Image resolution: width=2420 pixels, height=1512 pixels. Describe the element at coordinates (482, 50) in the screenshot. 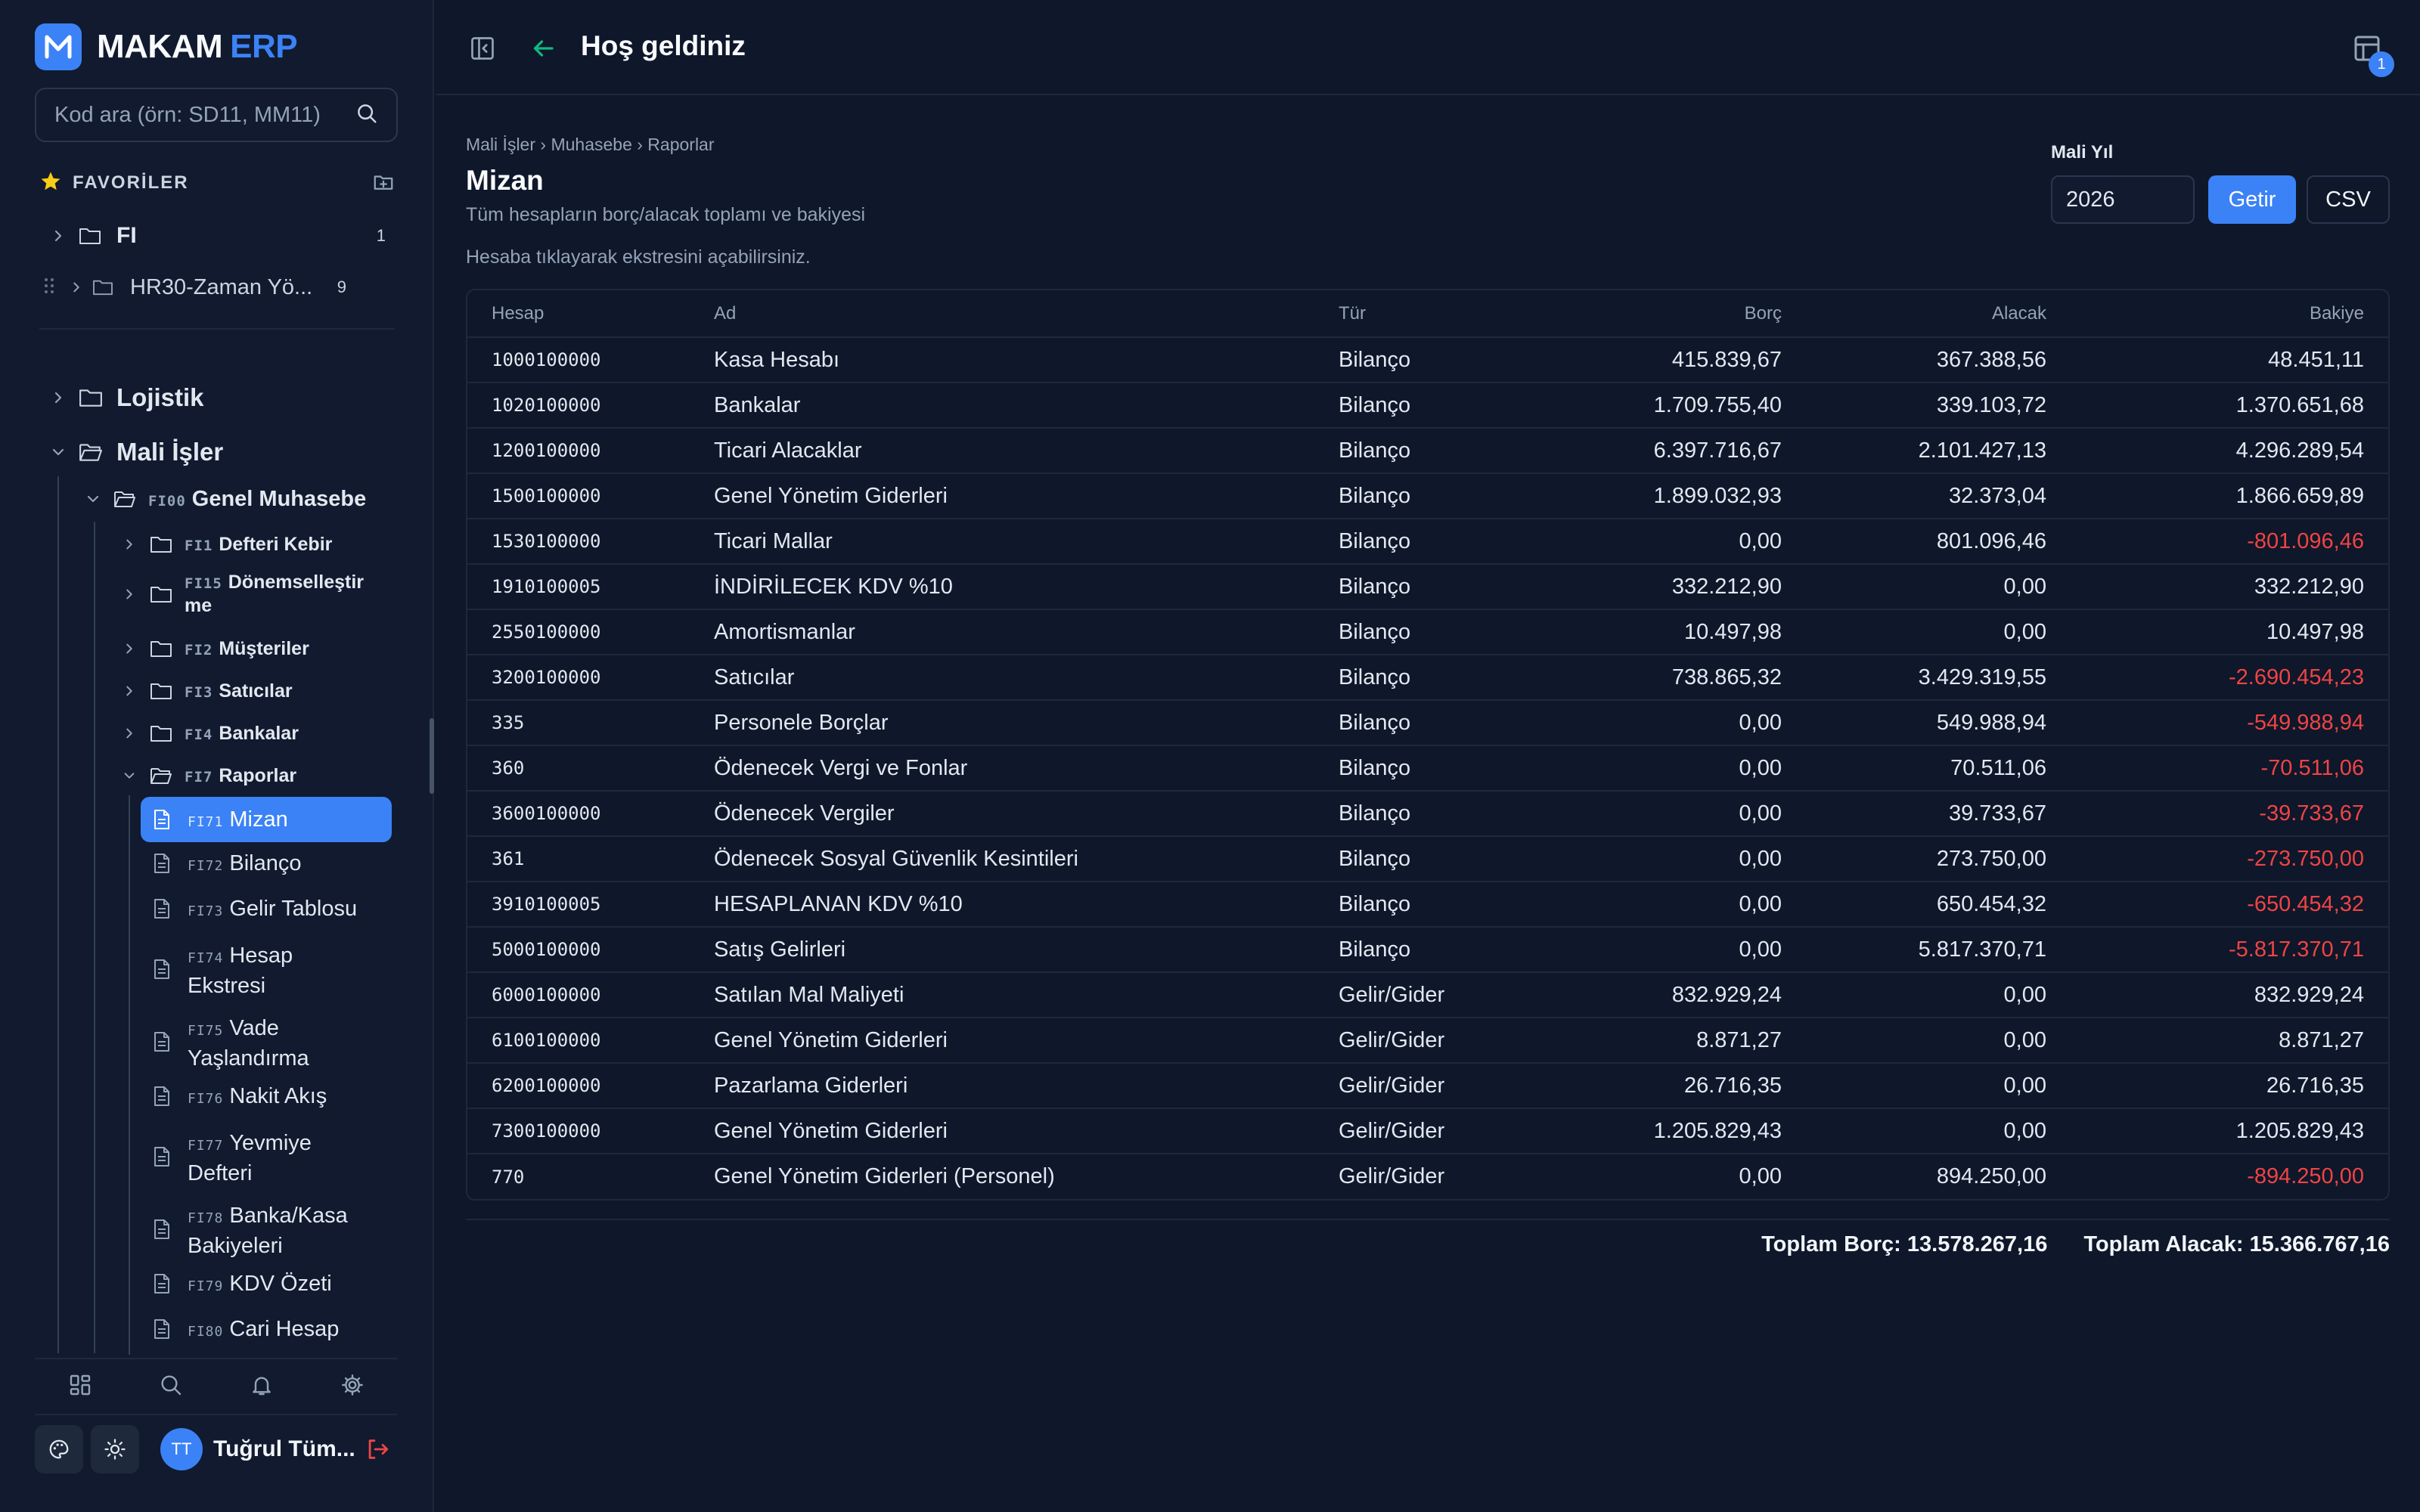

I see `sidebar-toggle-icon` at that location.